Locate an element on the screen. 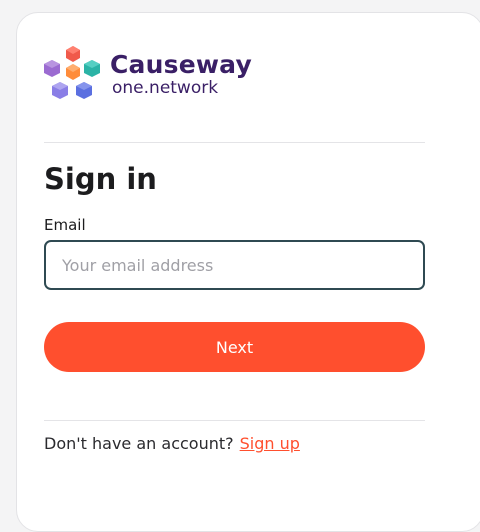 The width and height of the screenshot is (480, 532). next-button: Next is located at coordinates (234, 347).